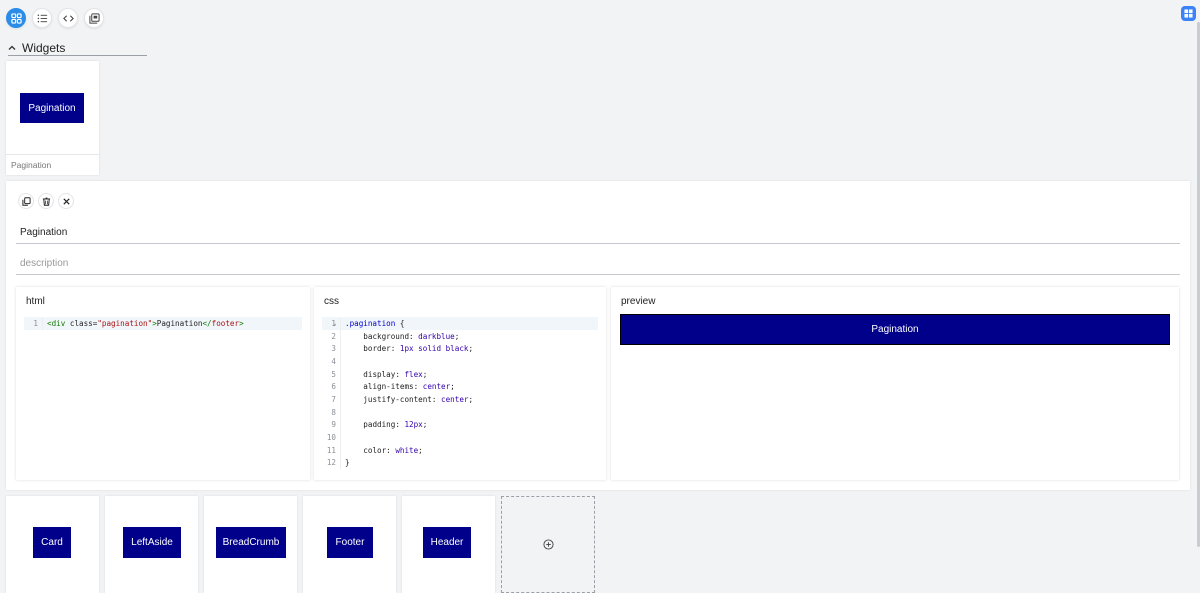  I want to click on duplicate-icon, so click(26, 201).